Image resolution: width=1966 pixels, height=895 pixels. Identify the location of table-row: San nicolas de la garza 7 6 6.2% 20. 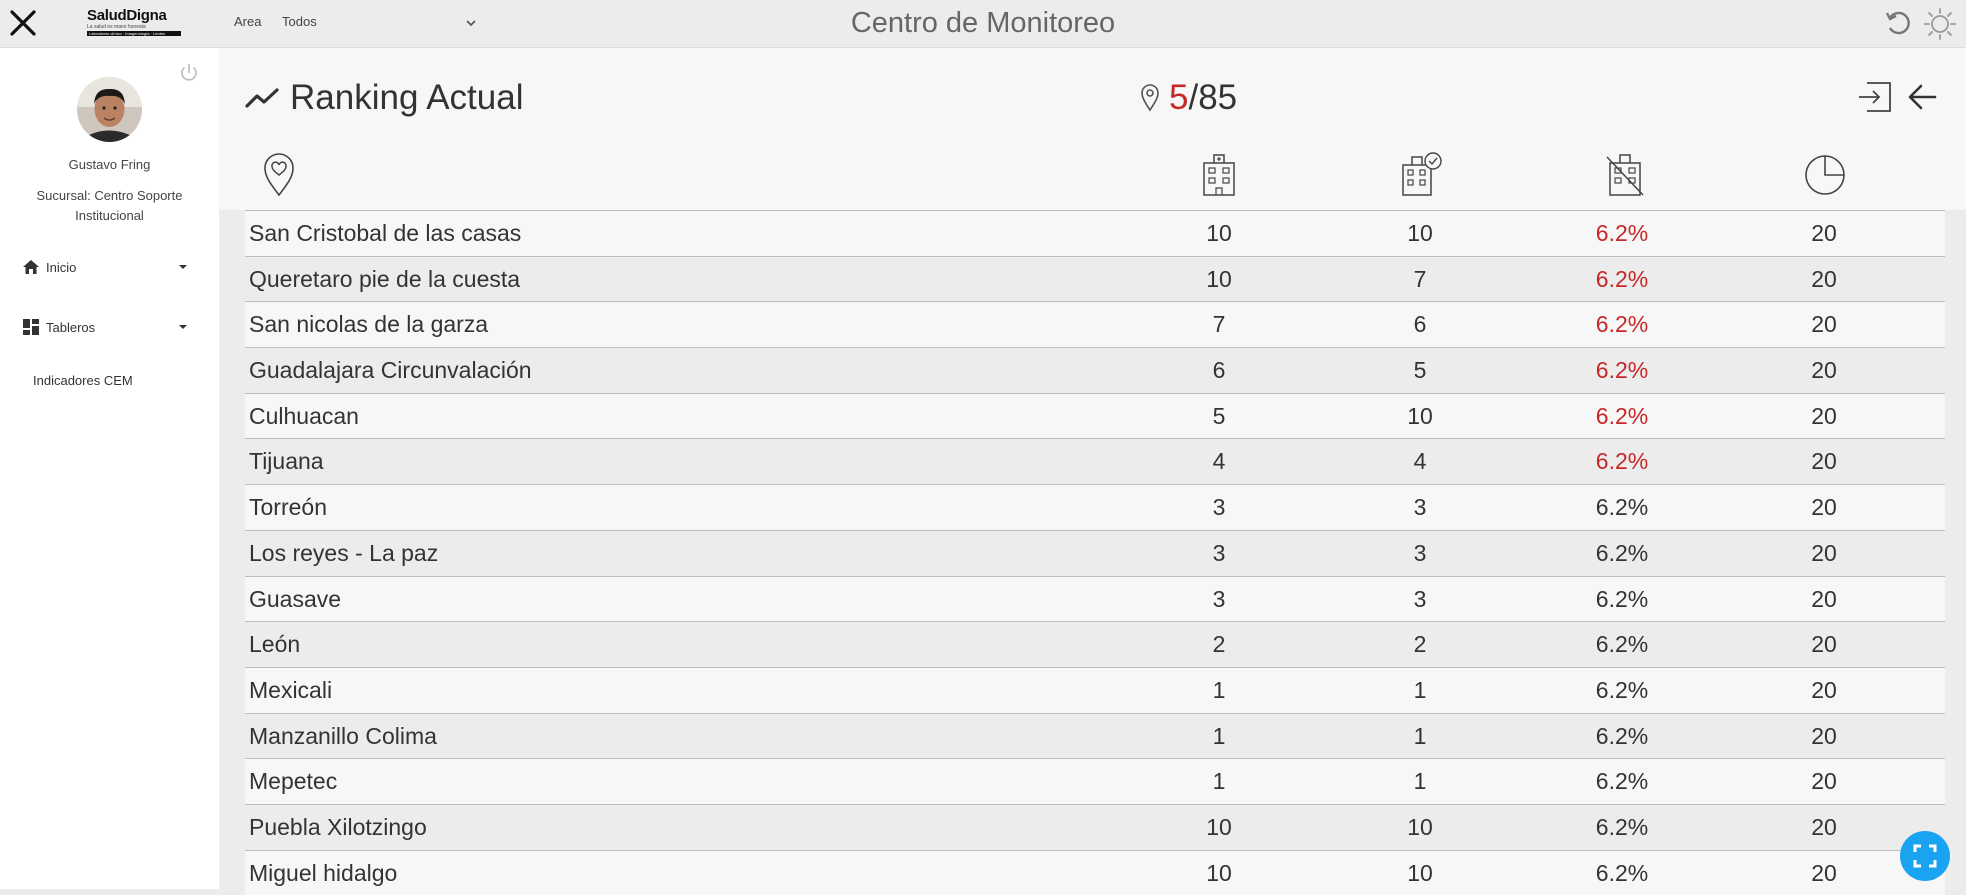
(1095, 324).